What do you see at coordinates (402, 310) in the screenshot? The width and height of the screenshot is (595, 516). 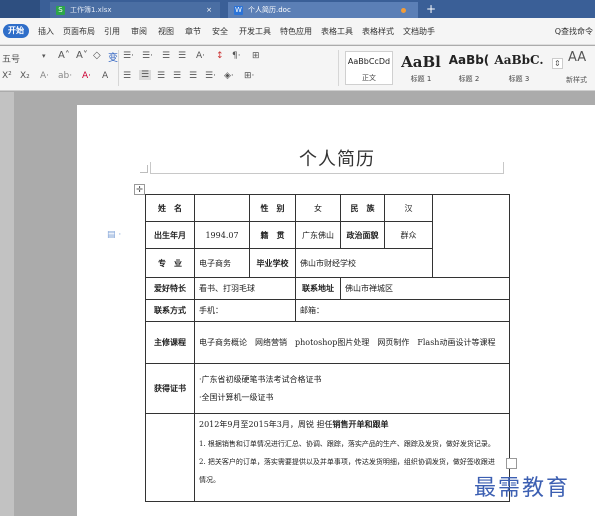 I see `value-email: 邮箱：` at bounding box center [402, 310].